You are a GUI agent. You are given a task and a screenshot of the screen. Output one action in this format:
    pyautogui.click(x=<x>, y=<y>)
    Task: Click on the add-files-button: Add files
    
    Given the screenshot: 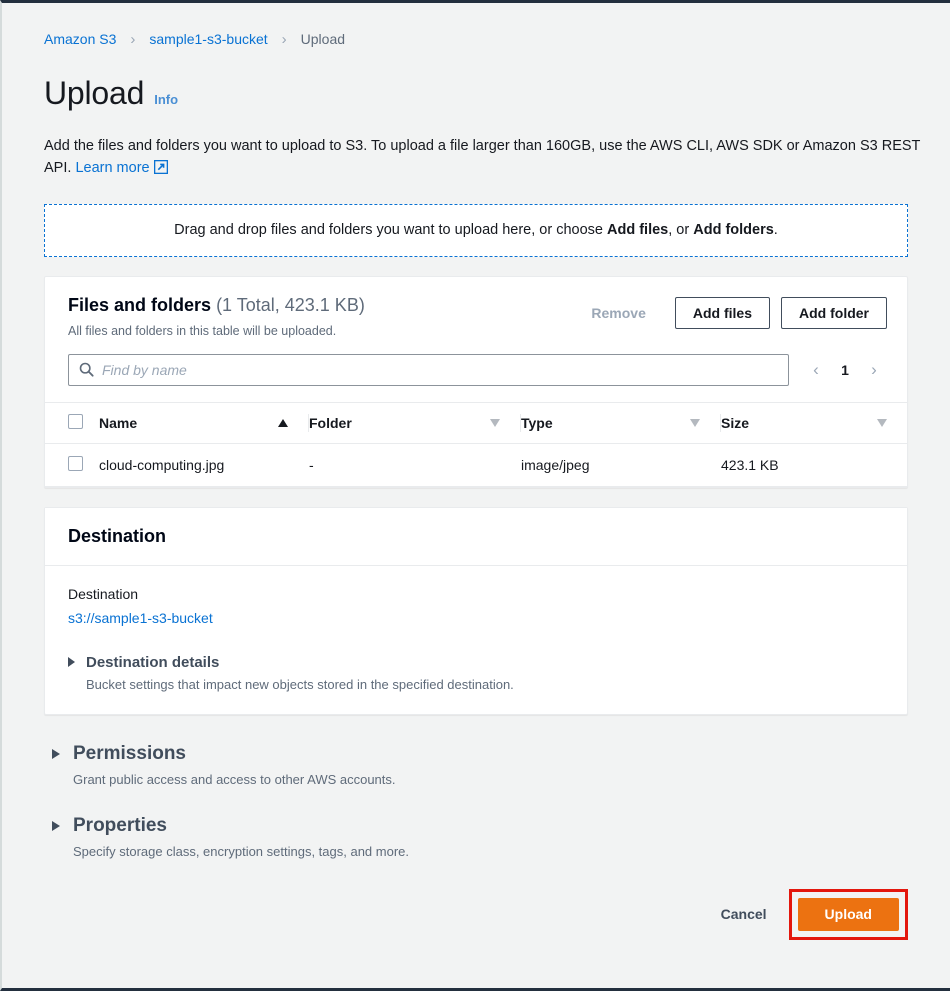 What is the action you would take?
    pyautogui.click(x=722, y=312)
    